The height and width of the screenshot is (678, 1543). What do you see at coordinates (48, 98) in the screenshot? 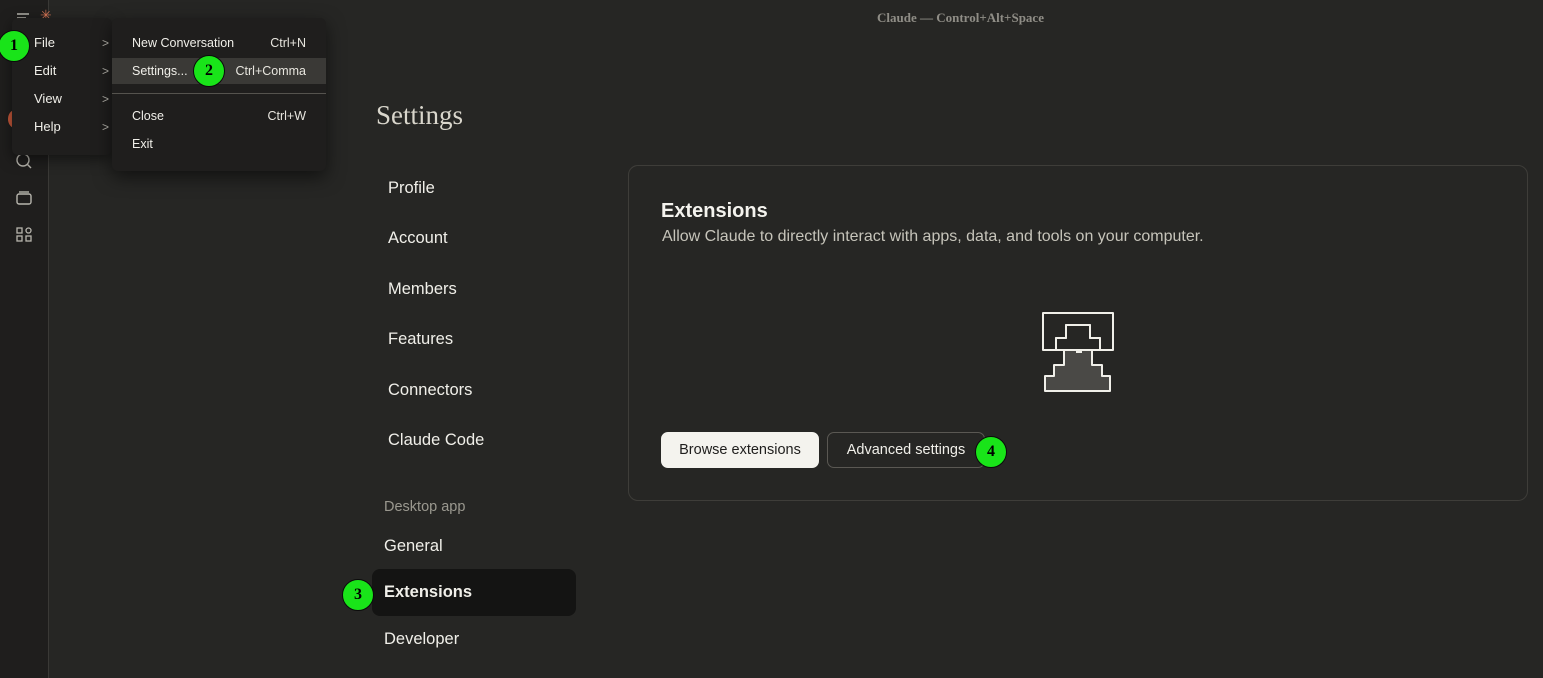
I see `menu-view-label: View` at bounding box center [48, 98].